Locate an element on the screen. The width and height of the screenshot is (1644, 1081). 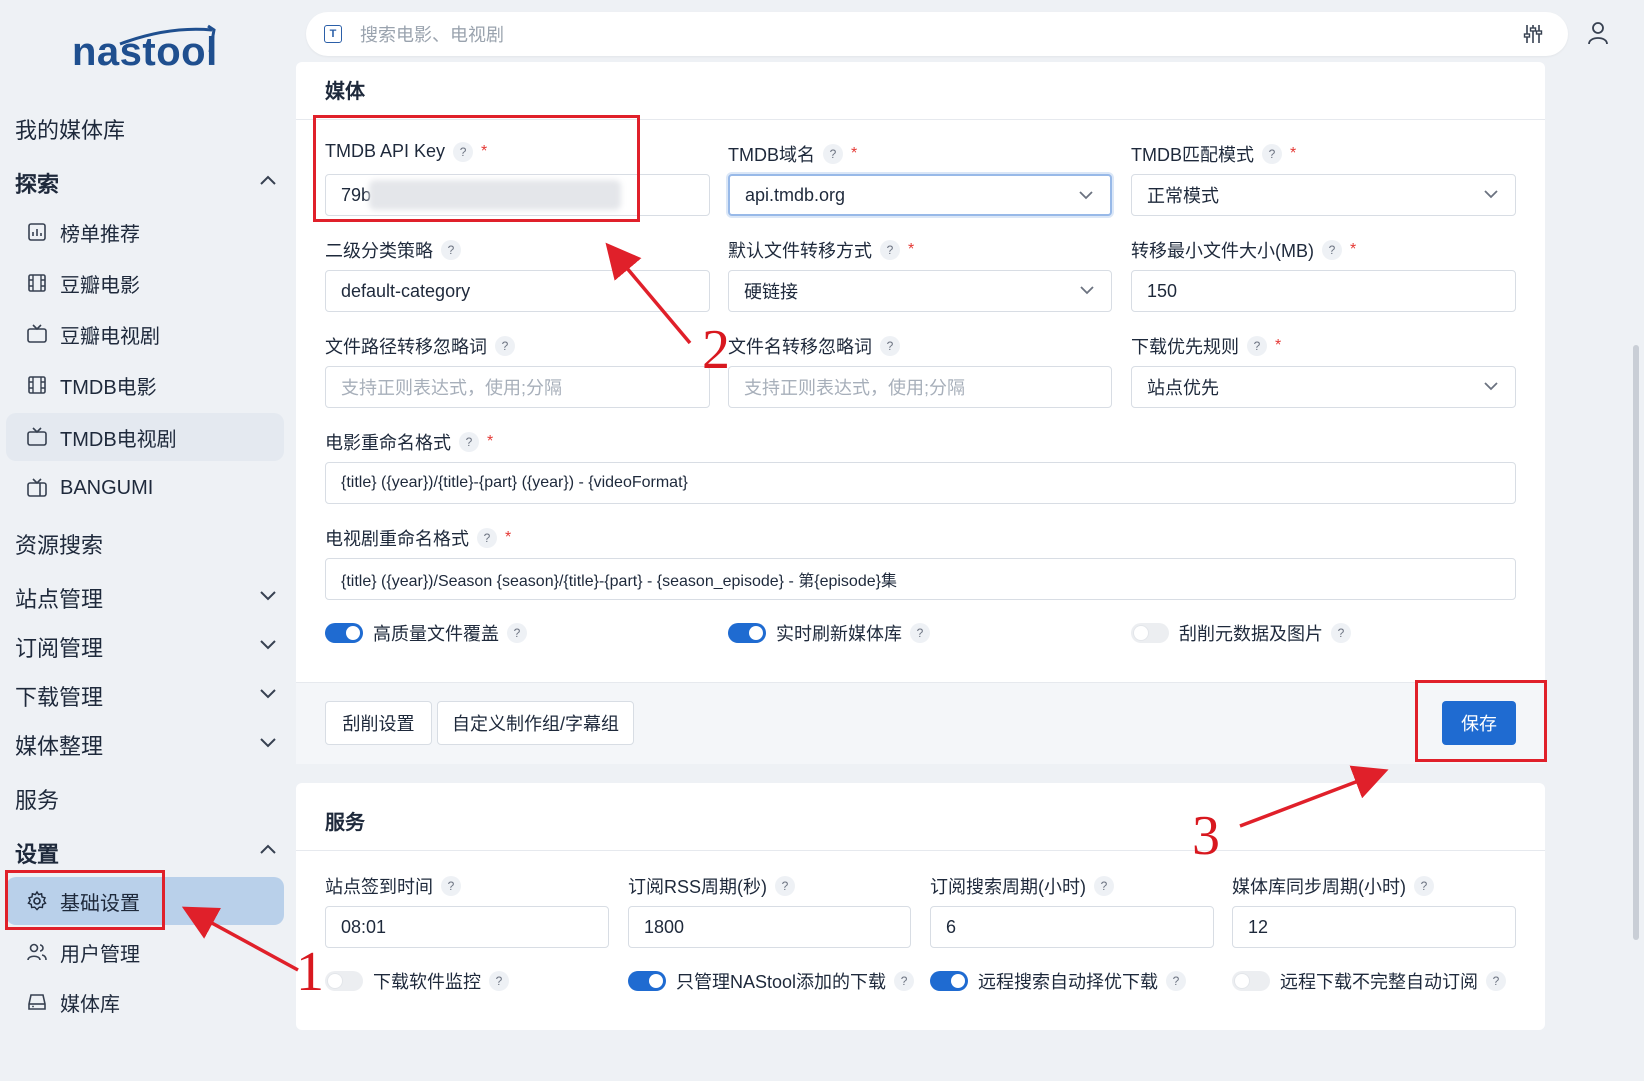
nav-my-library: 我的媒体库 is located at coordinates (70, 129).